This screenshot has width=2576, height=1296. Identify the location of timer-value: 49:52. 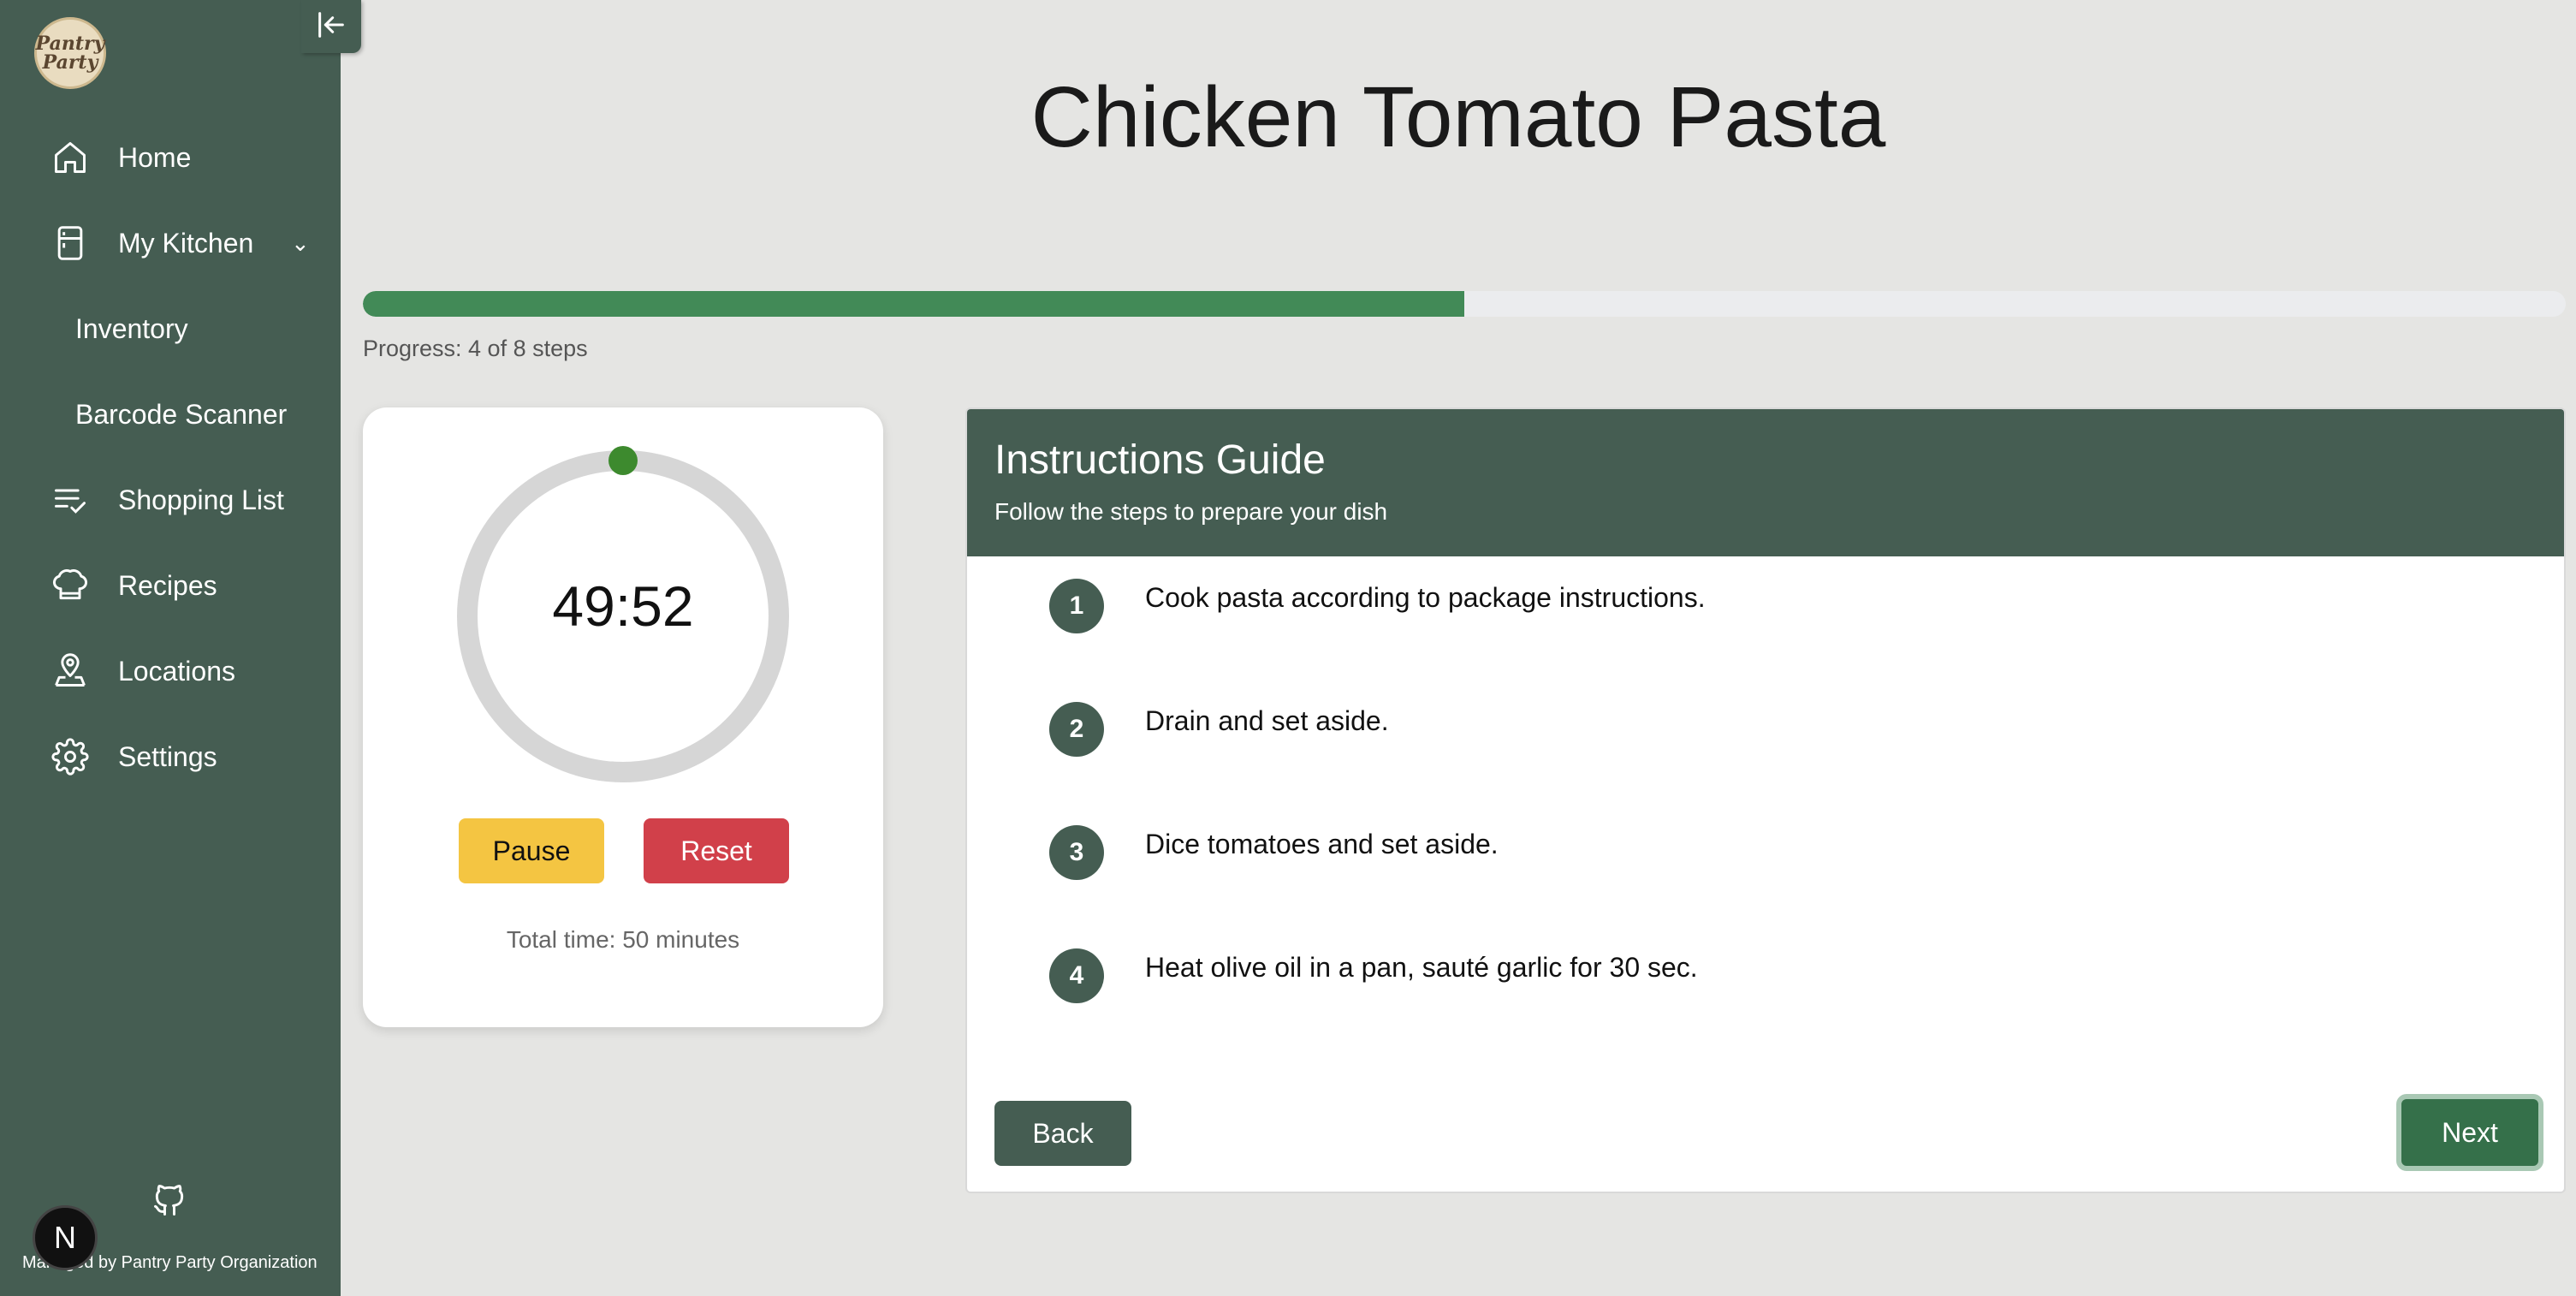
(623, 606).